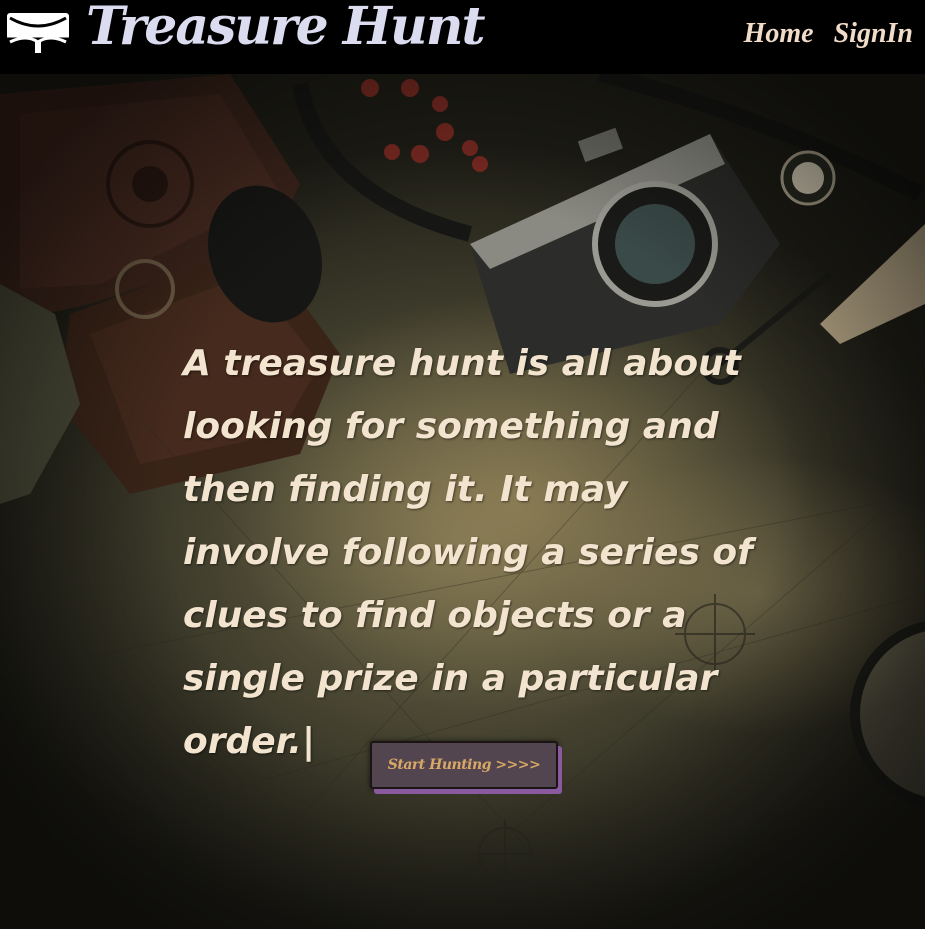 The height and width of the screenshot is (929, 925). I want to click on brand-title: Treasure Hunt, so click(286, 28).